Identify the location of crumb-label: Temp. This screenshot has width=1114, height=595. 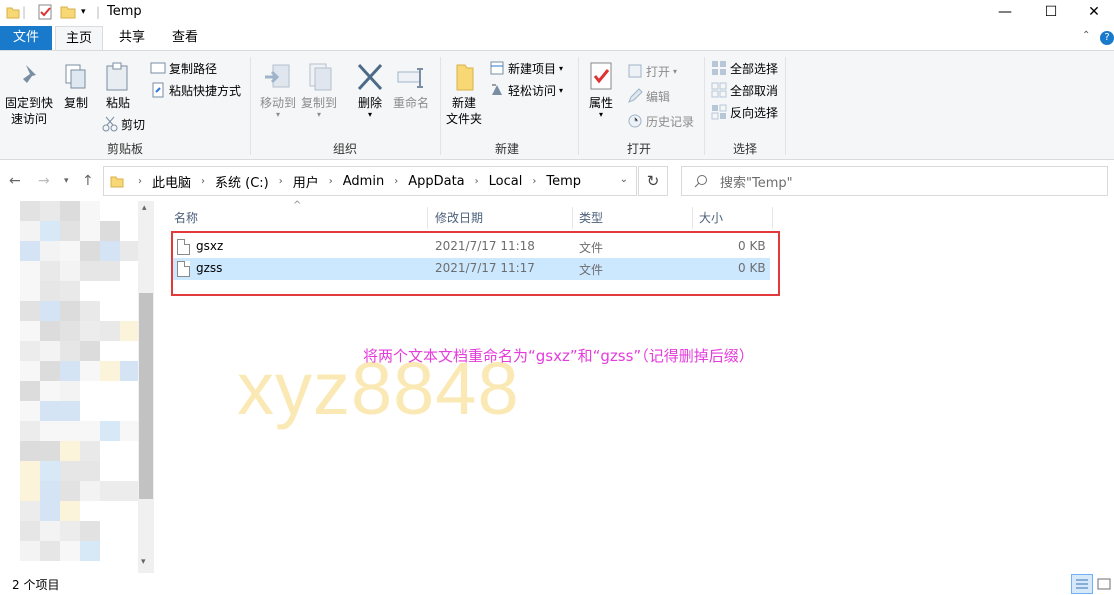
(563, 181).